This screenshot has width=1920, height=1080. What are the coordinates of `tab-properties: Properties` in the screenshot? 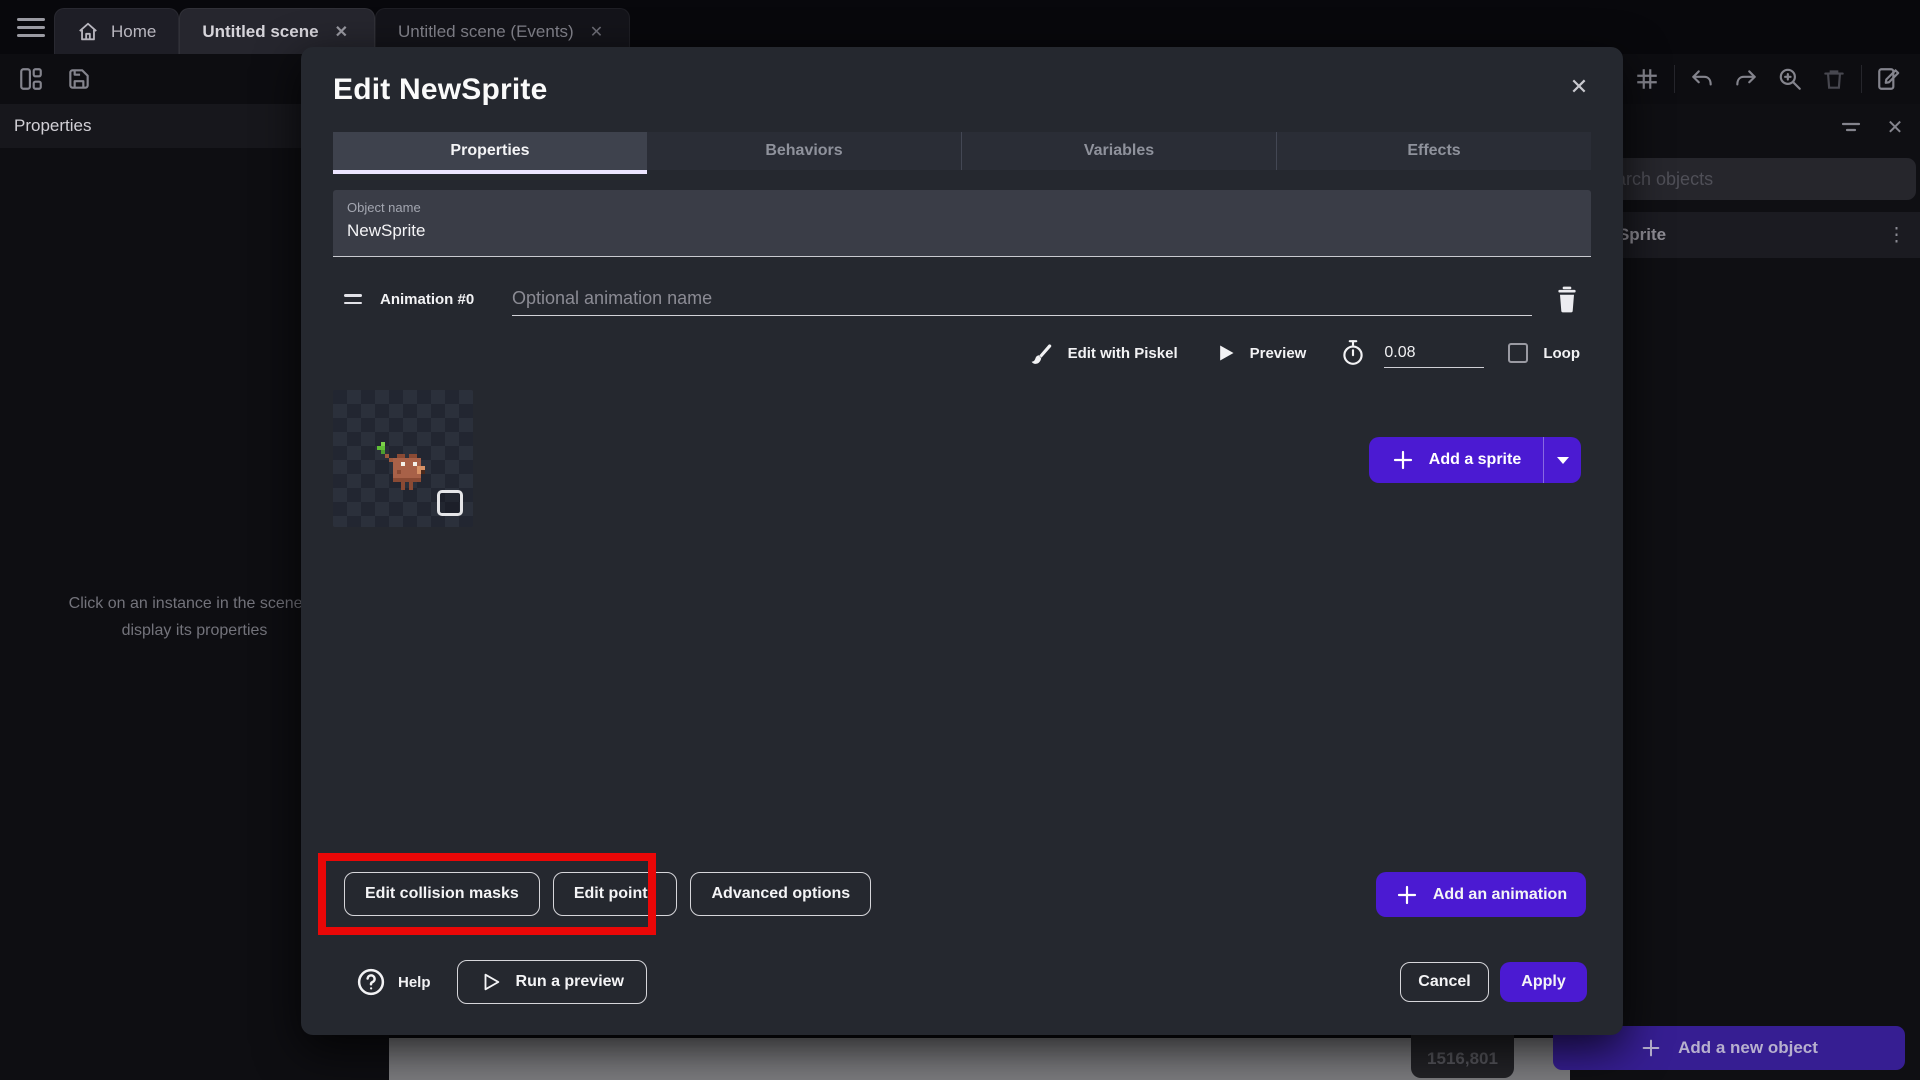 It's located at (490, 153).